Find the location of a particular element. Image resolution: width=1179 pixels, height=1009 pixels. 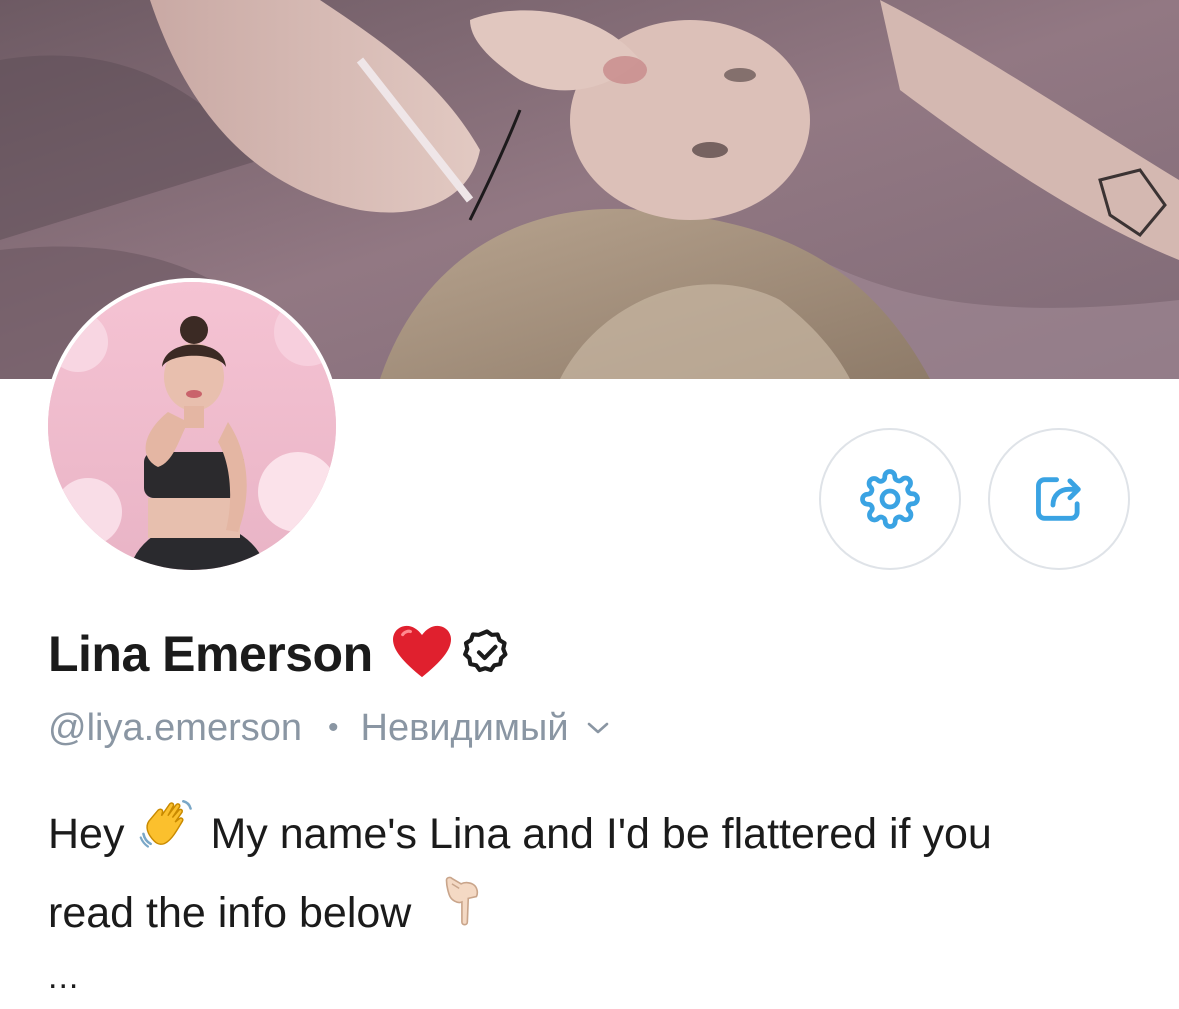

bio-text: read the info below is located at coordinates (230, 912).